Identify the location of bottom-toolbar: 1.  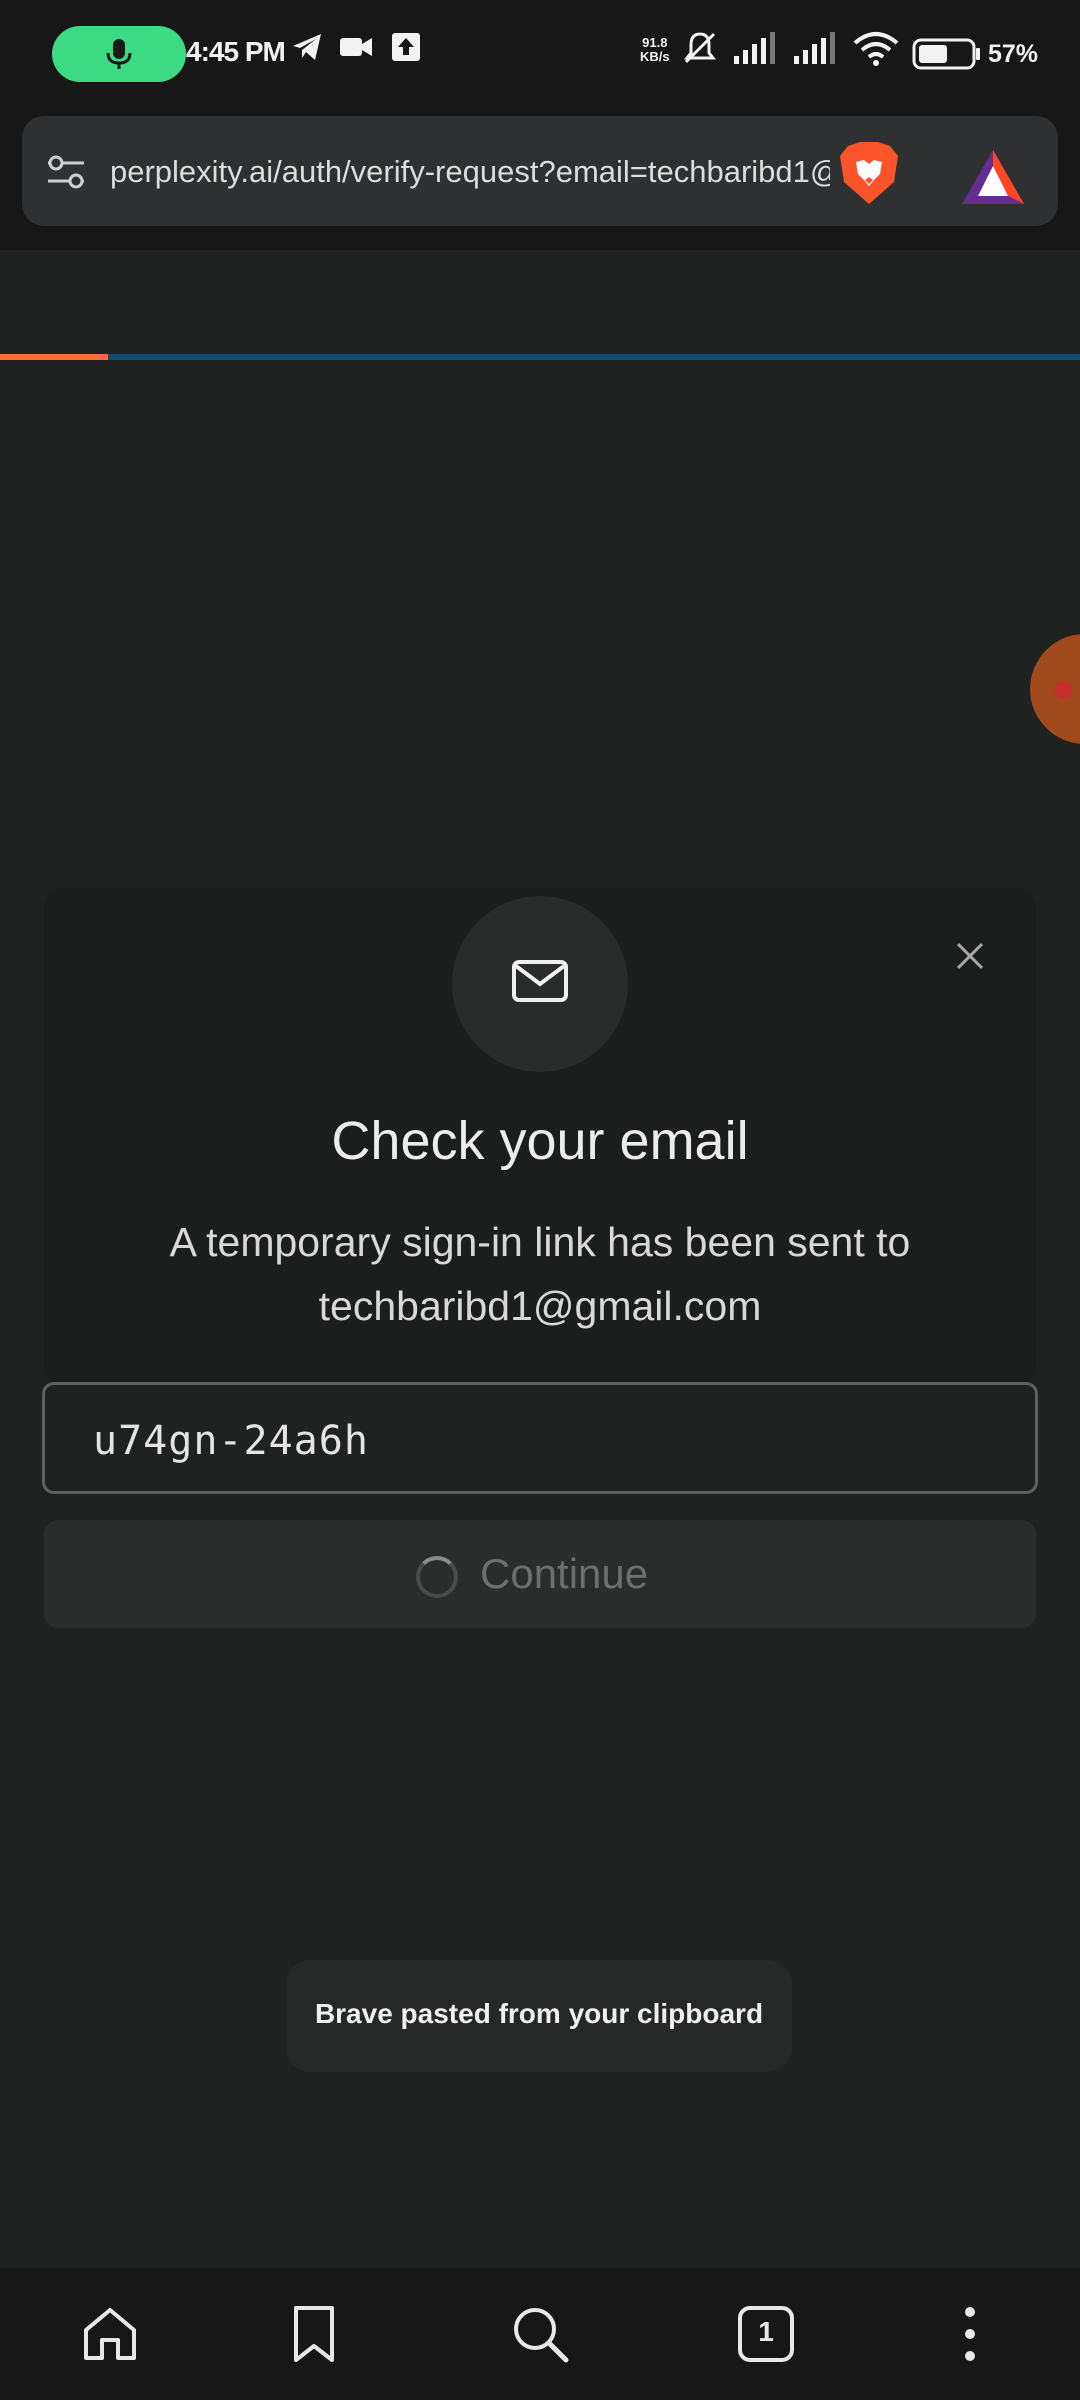
(540, 2334).